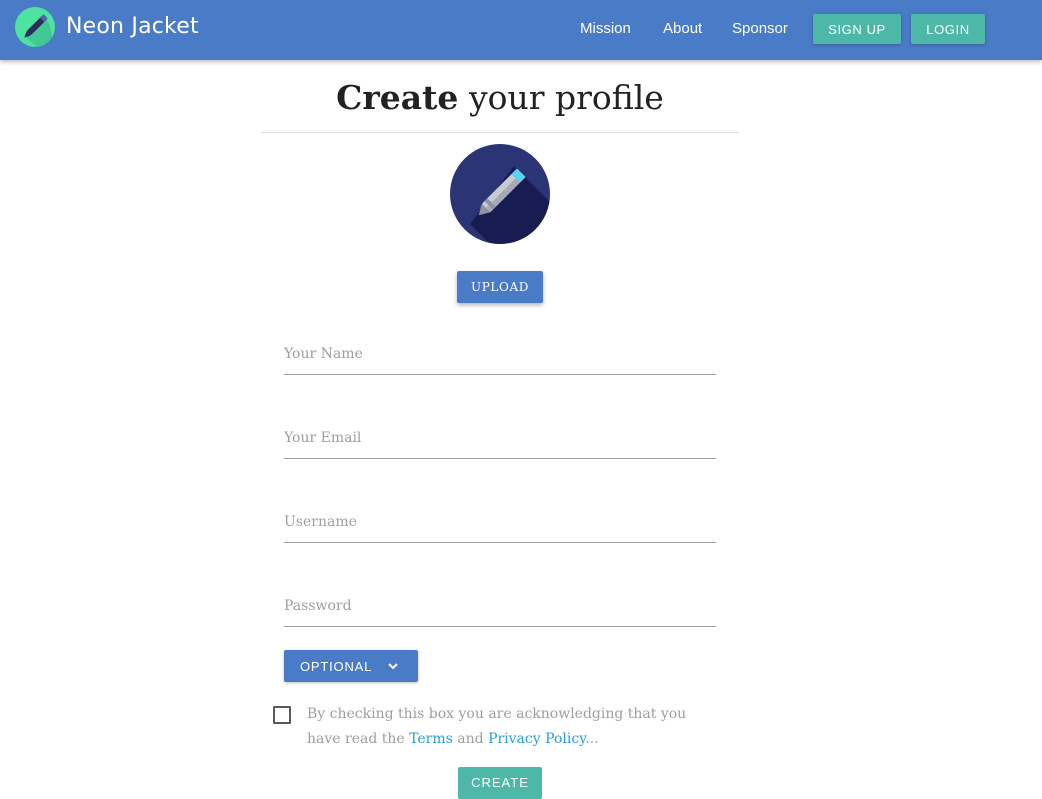 This screenshot has height=799, width=1042. What do you see at coordinates (857, 29) in the screenshot?
I see `sign-up-button: SIGN UP` at bounding box center [857, 29].